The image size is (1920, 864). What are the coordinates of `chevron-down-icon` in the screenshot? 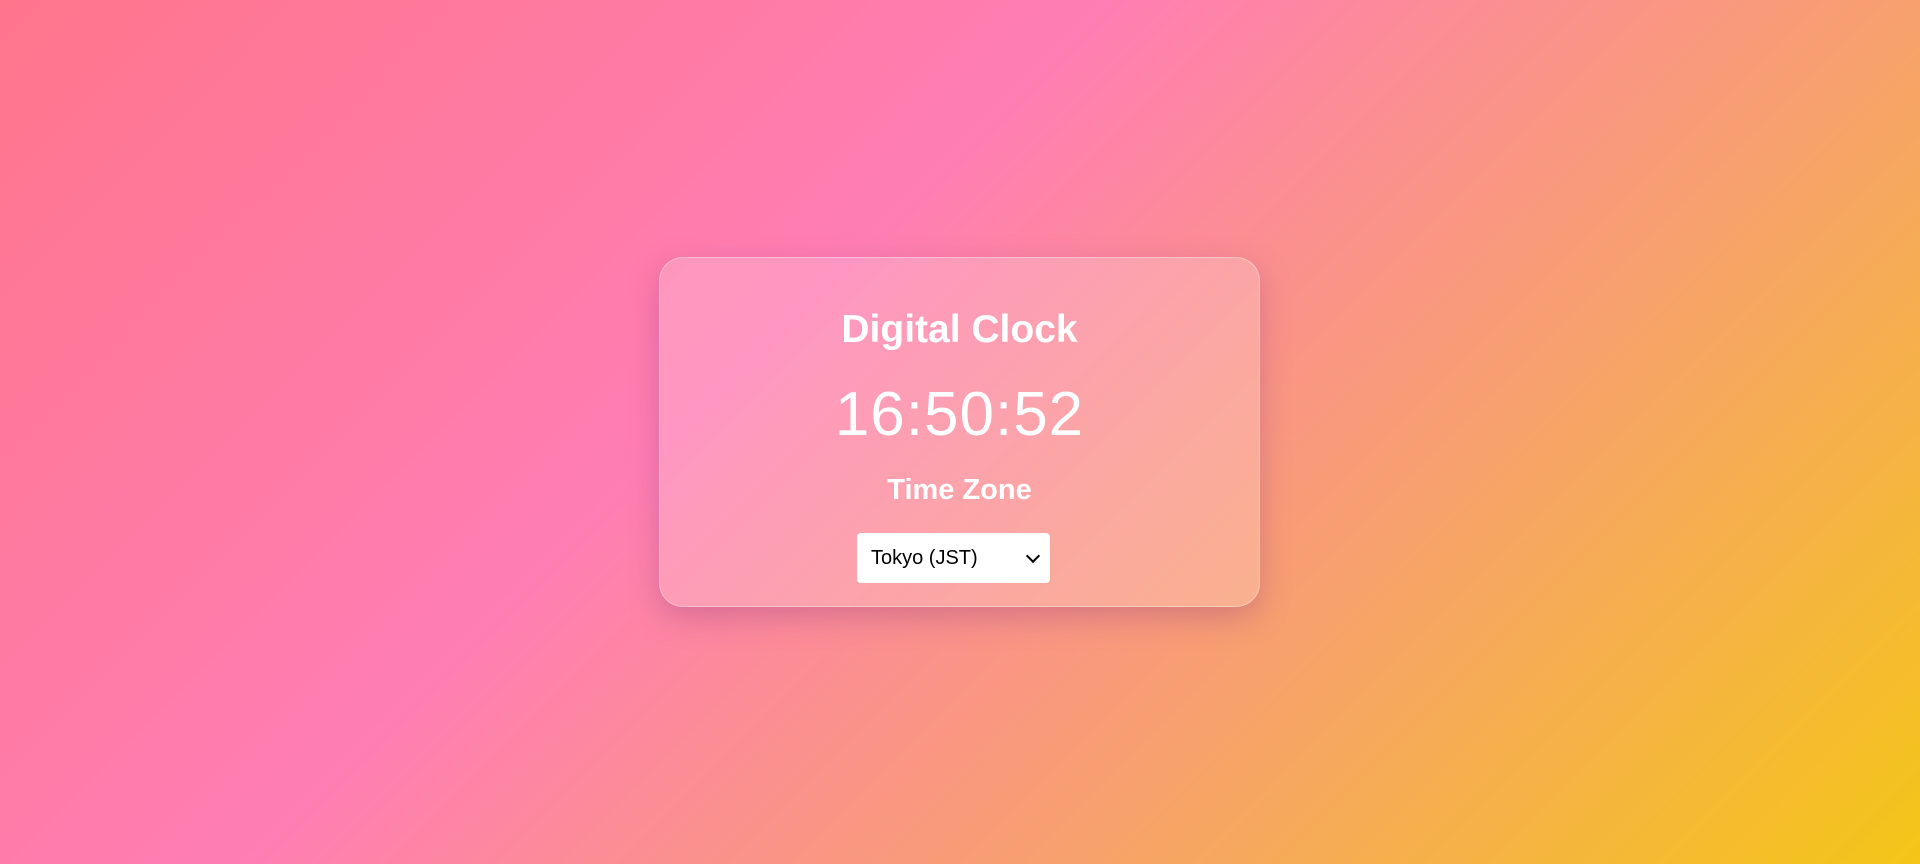 It's located at (1033, 555).